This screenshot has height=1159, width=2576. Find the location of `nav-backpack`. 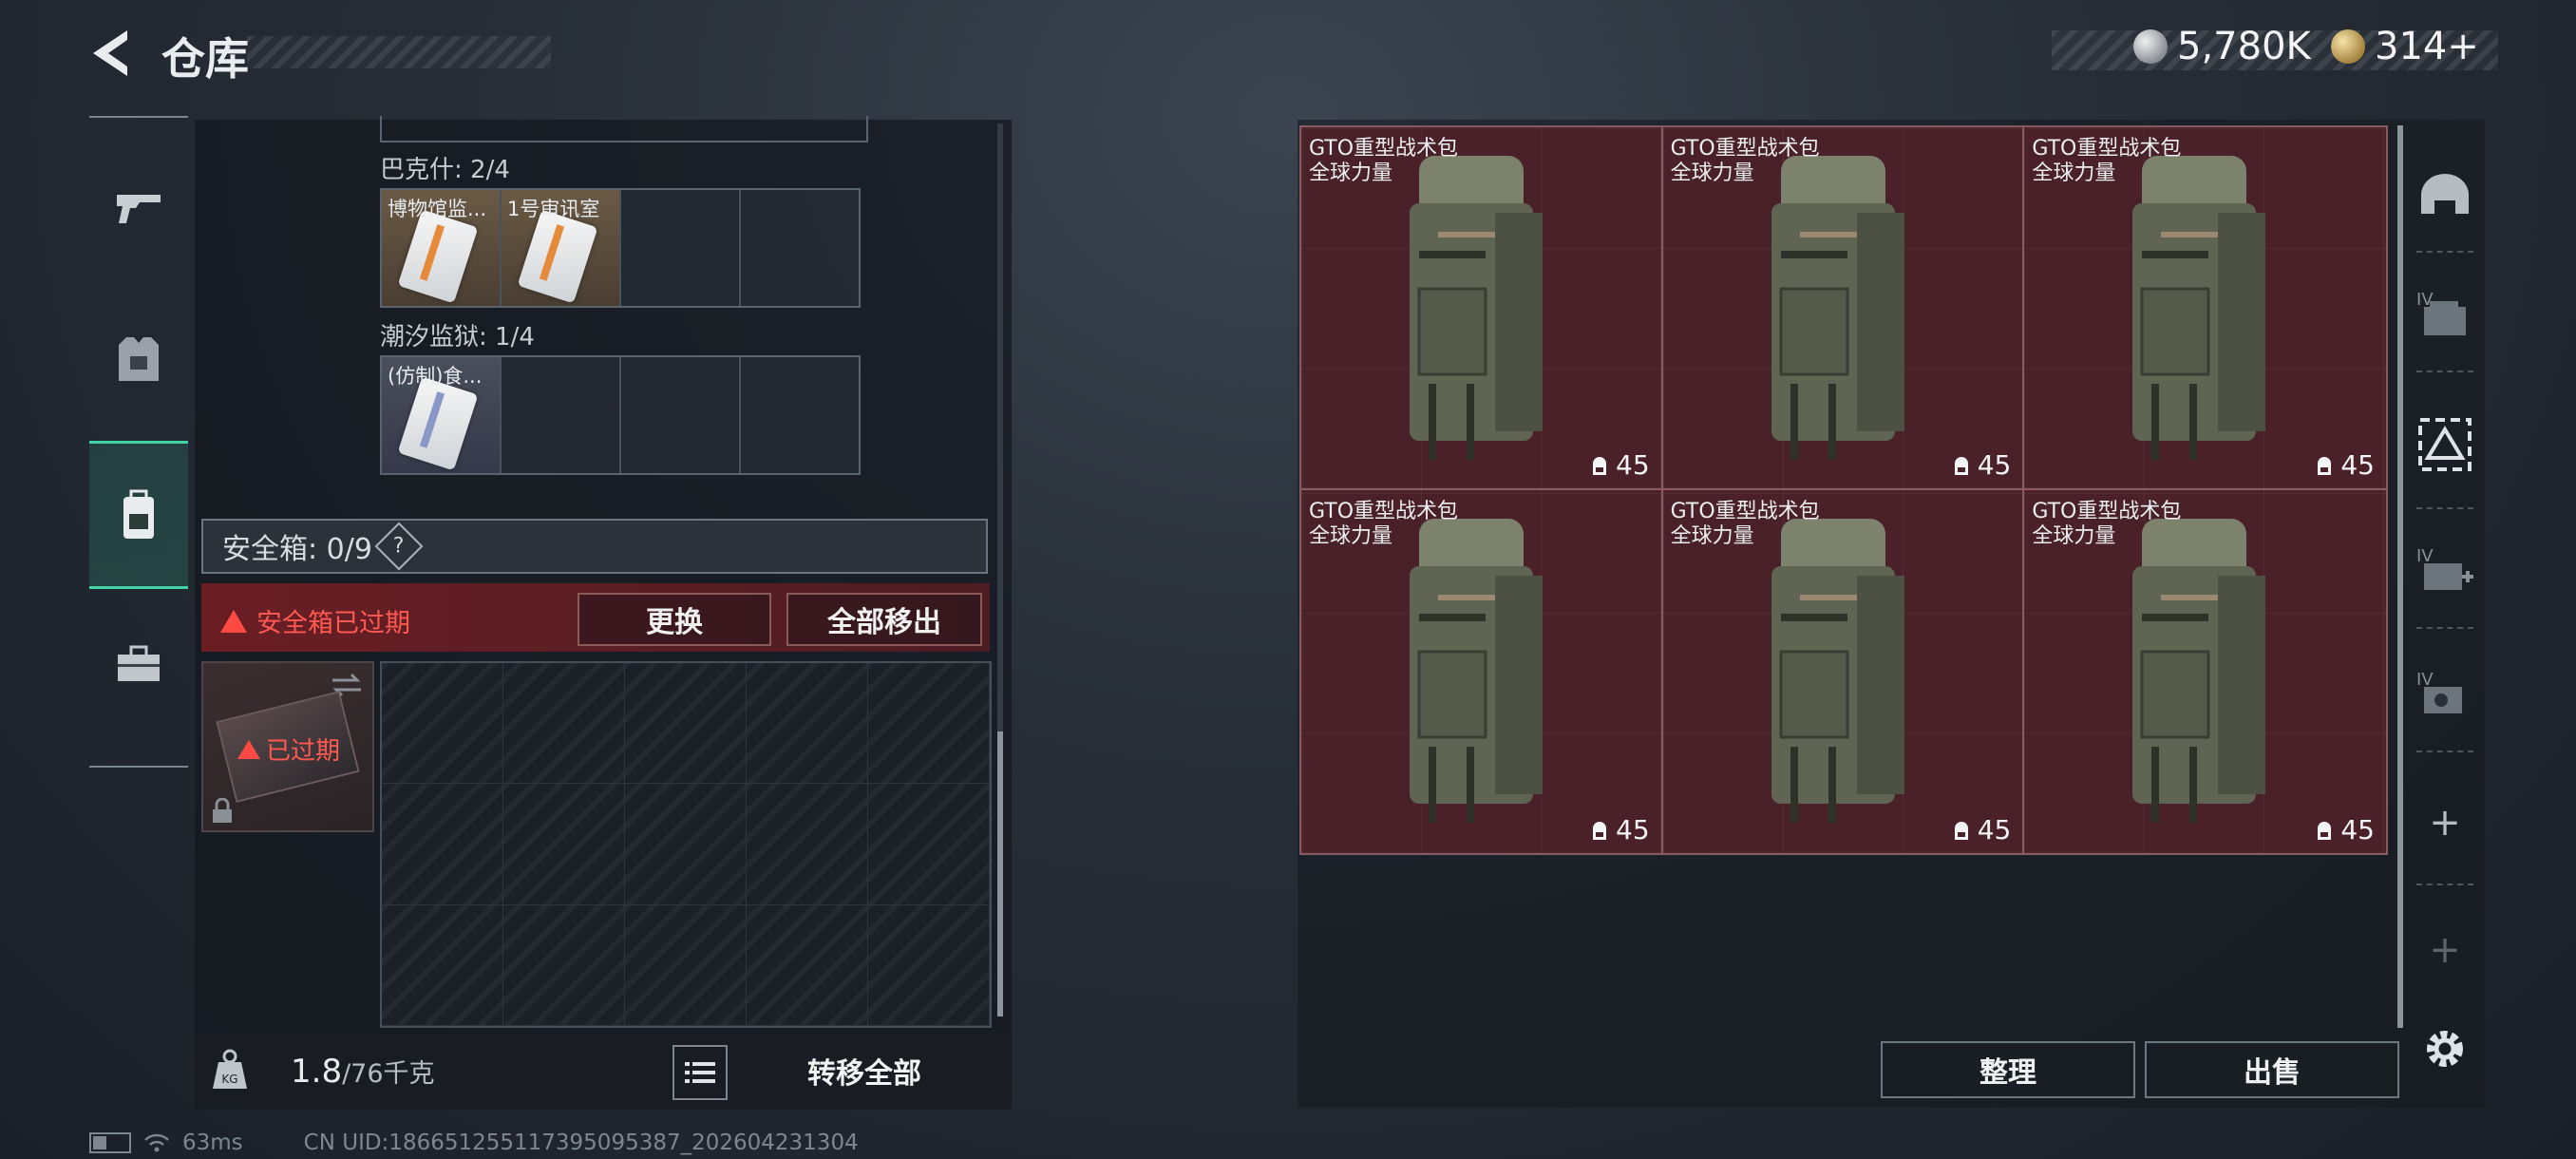

nav-backpack is located at coordinates (138, 515).